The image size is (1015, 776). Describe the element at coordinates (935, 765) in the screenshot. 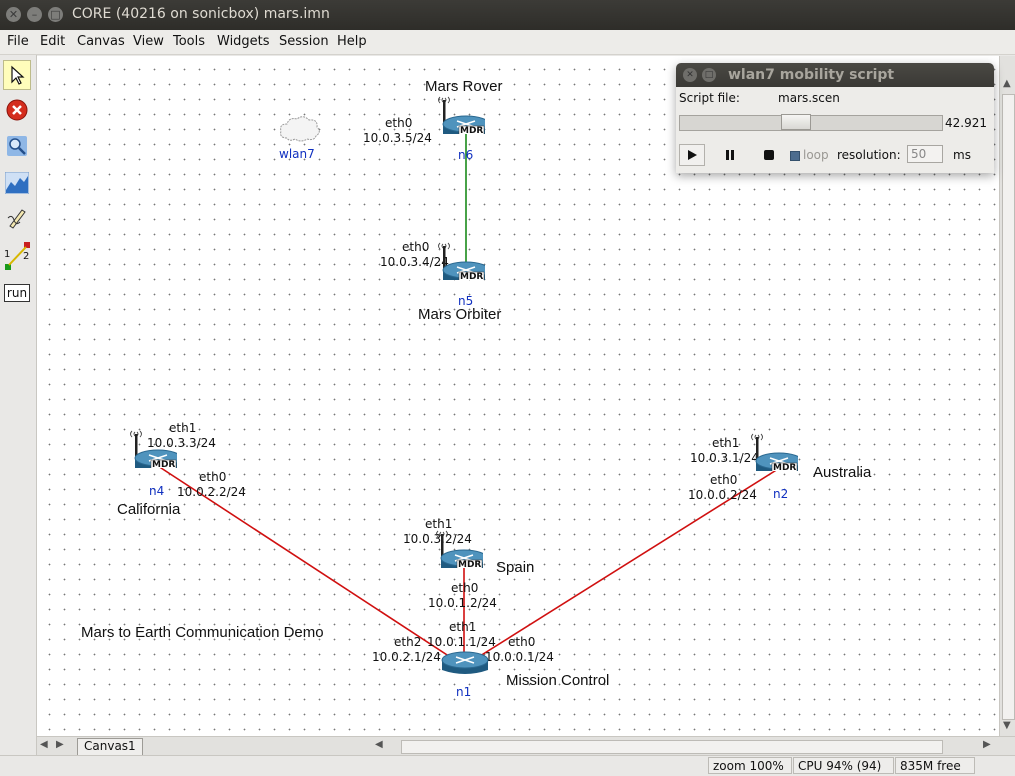

I see `status-memory: 835M free` at that location.